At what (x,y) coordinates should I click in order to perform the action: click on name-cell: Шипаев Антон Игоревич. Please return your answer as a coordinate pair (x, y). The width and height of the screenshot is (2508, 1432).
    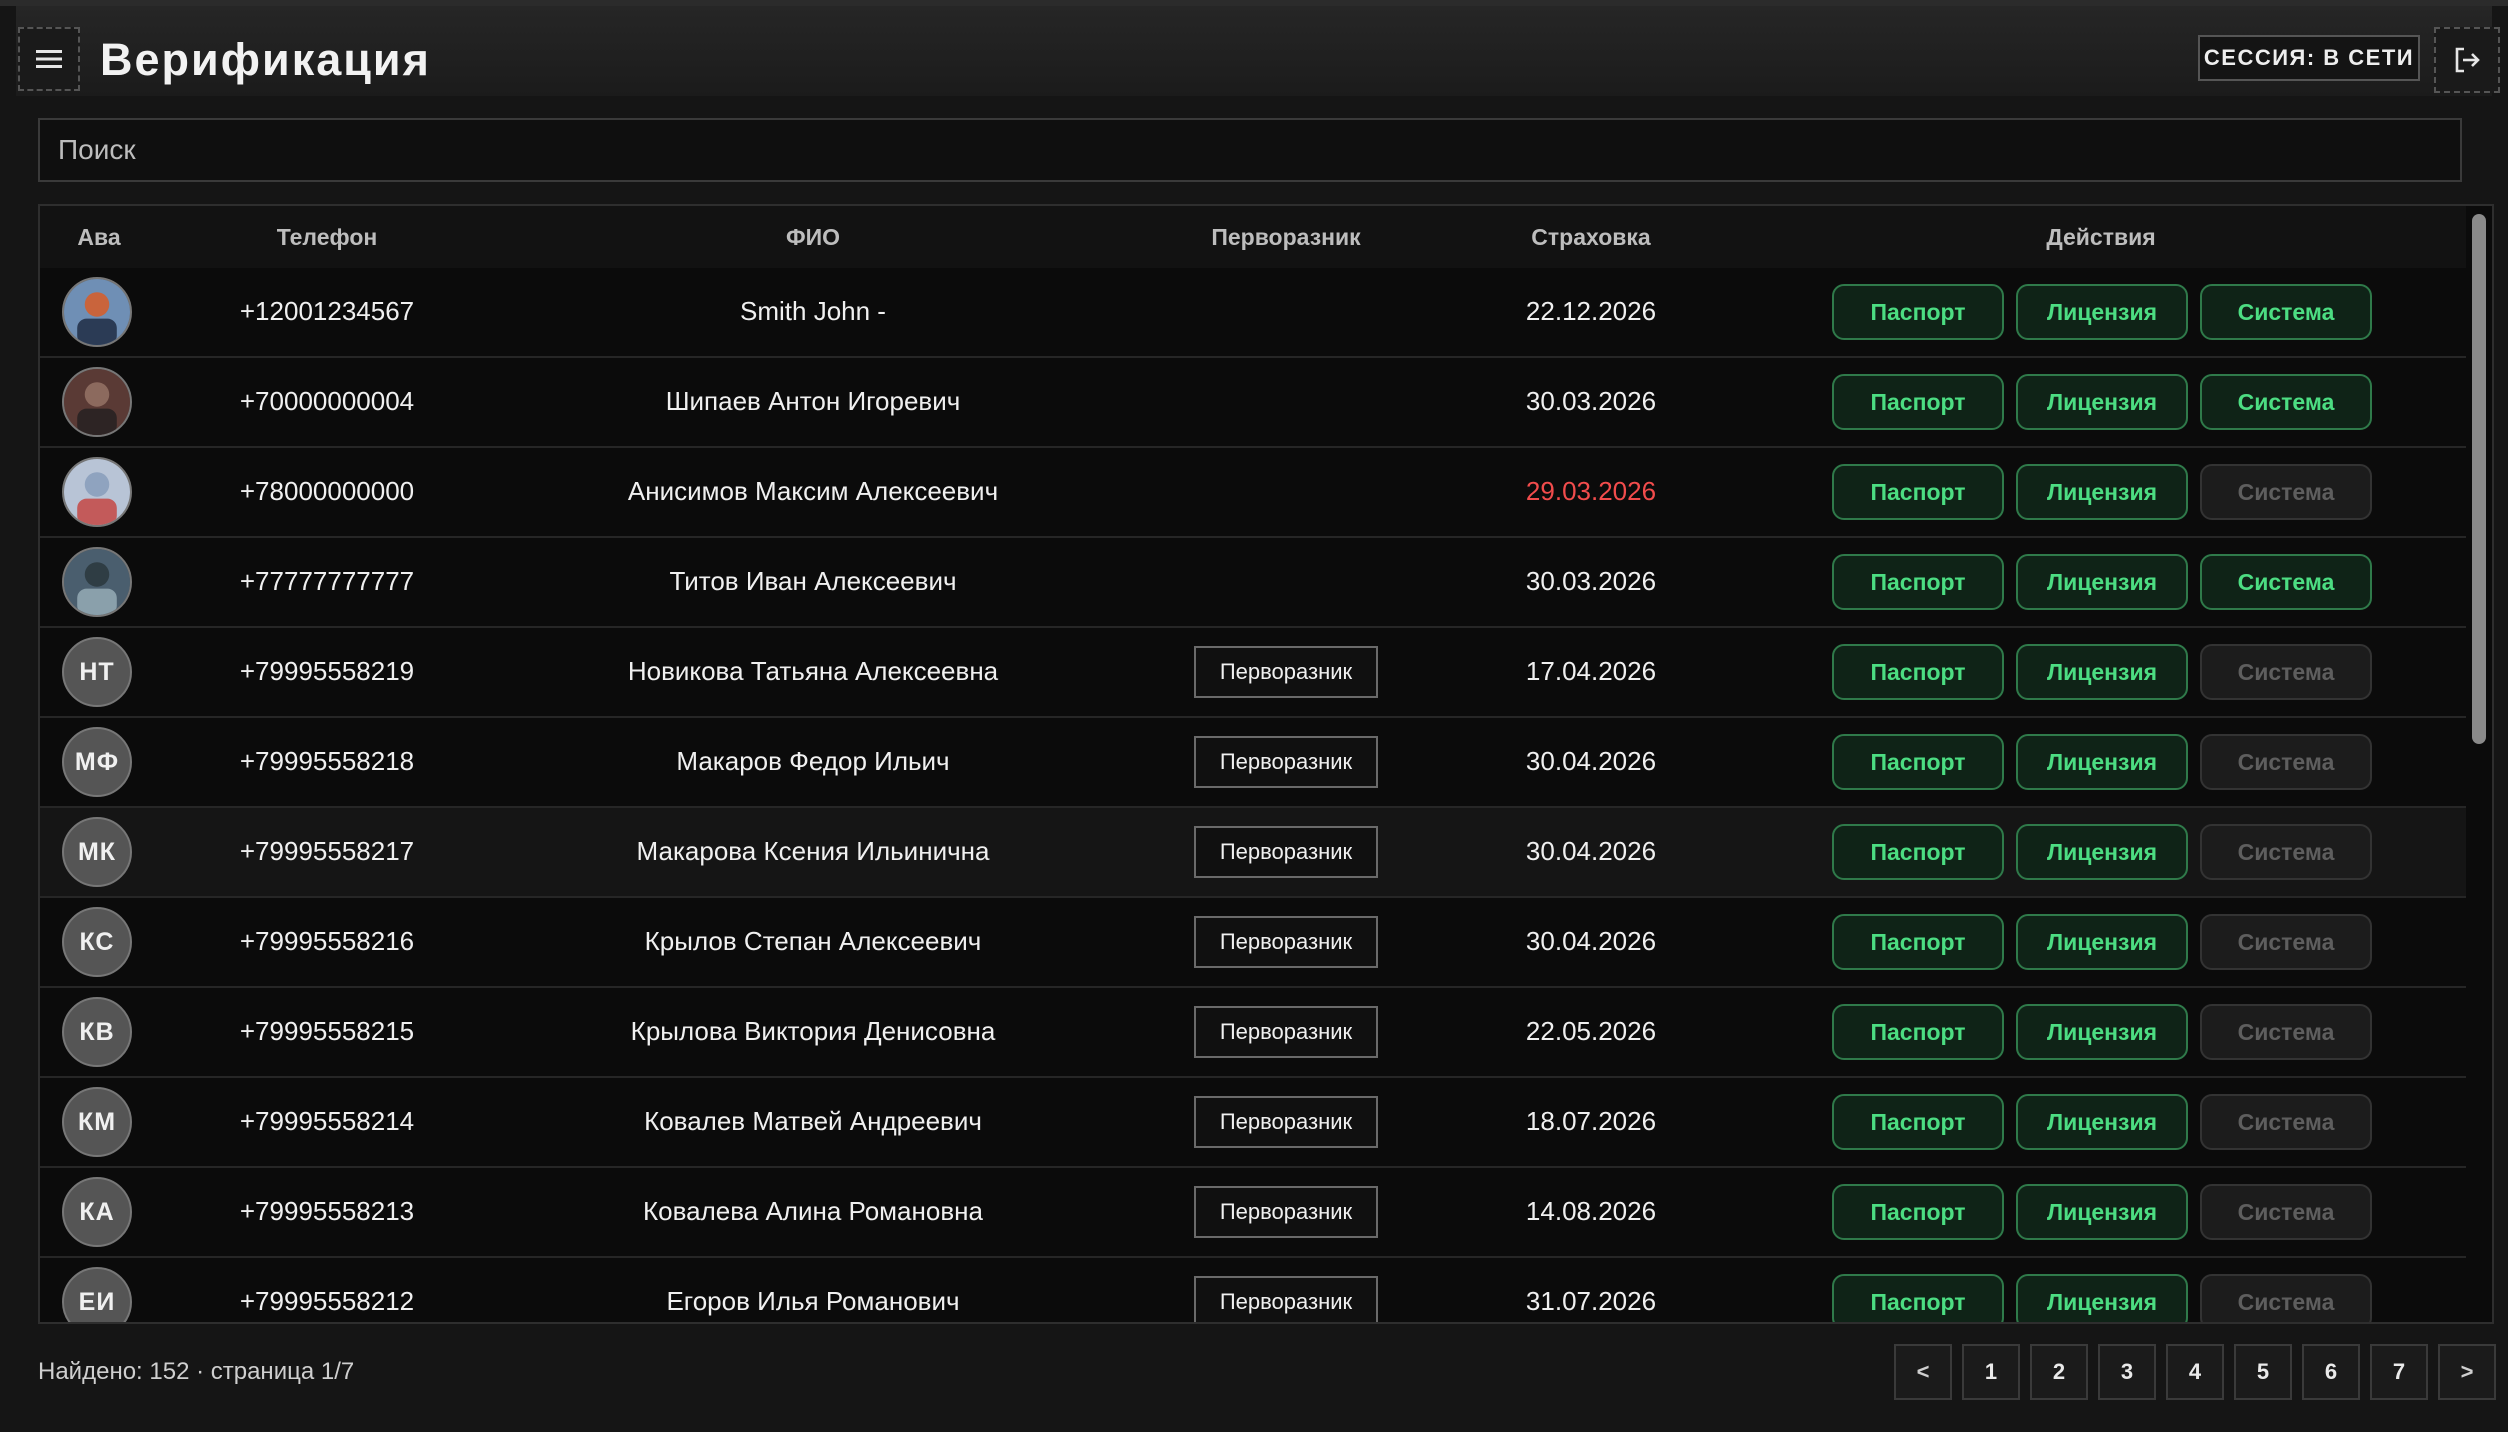
    Looking at the image, I should click on (813, 401).